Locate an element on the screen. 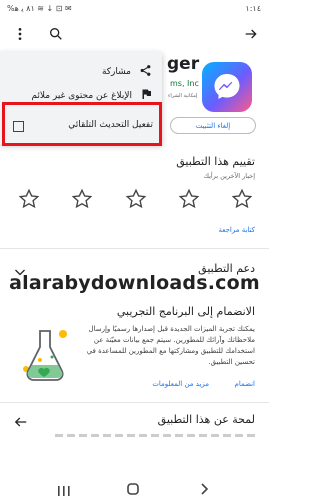 The height and width of the screenshot is (500, 320). beta-title: الانضمام إلى البرنامج التجريبي is located at coordinates (185, 311).